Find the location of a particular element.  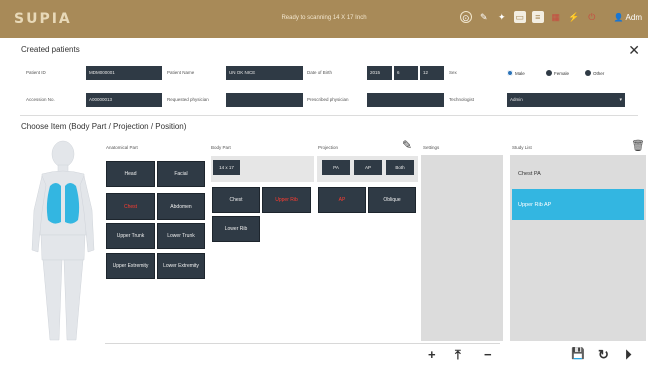

dob-day-field: 12 is located at coordinates (432, 73).